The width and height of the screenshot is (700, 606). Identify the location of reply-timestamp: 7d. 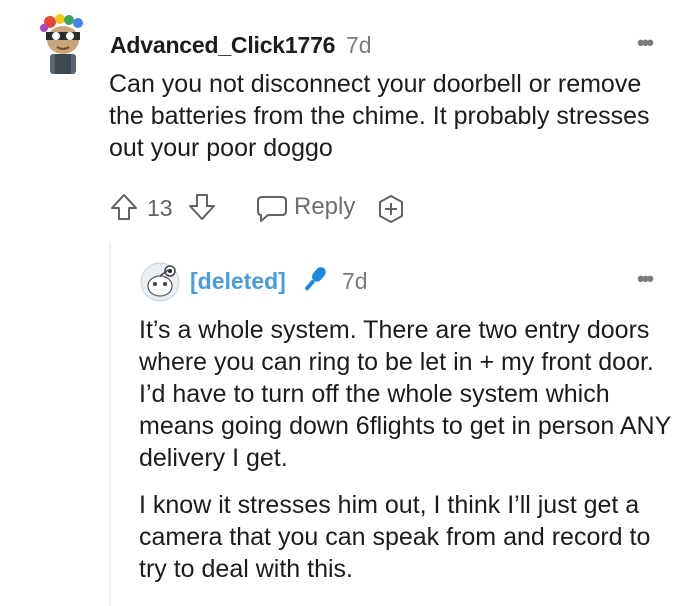
(355, 281).